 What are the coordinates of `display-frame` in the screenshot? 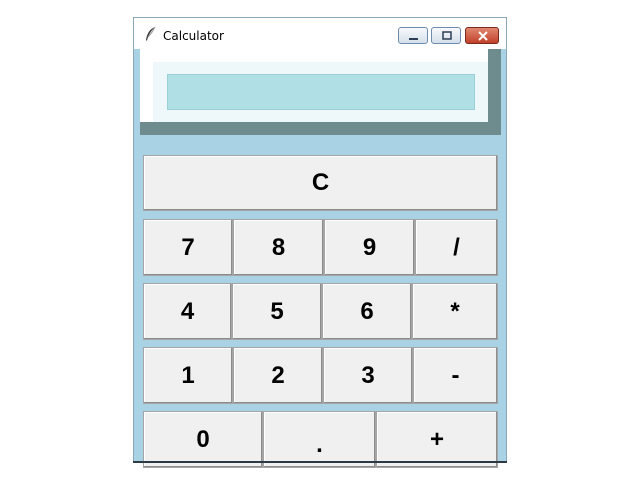 It's located at (320, 92).